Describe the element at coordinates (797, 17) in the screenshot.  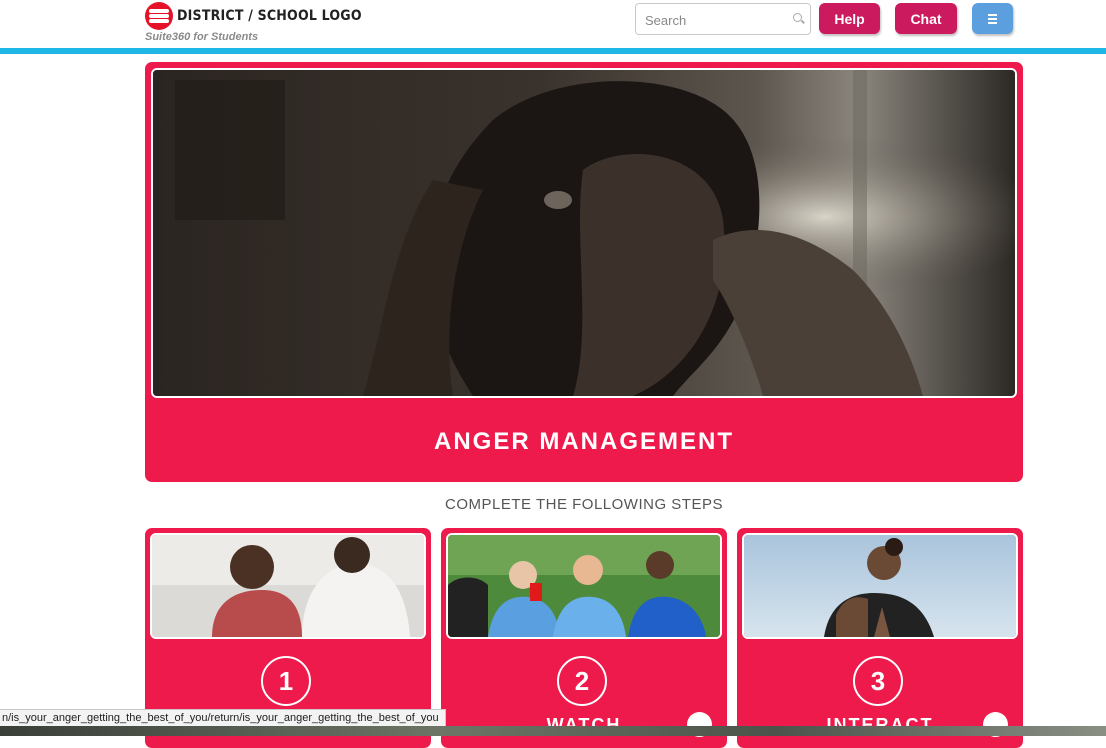
I see `search-icon` at that location.